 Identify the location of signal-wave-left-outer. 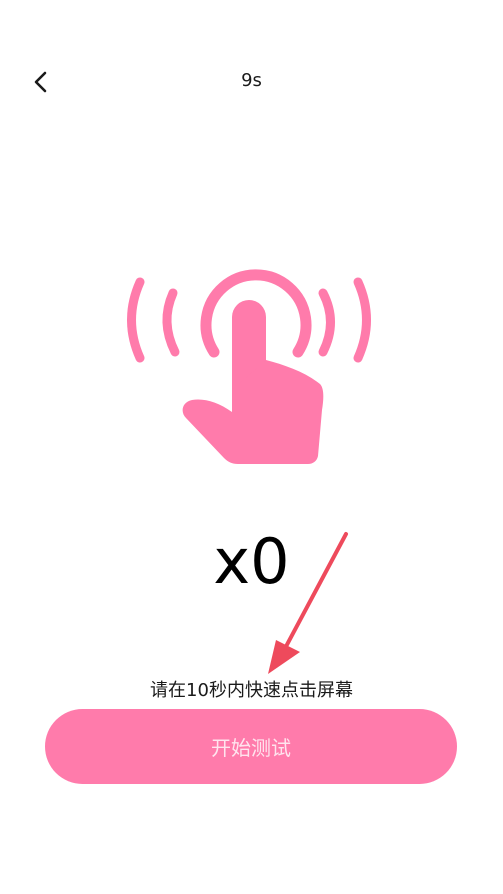
(136, 320).